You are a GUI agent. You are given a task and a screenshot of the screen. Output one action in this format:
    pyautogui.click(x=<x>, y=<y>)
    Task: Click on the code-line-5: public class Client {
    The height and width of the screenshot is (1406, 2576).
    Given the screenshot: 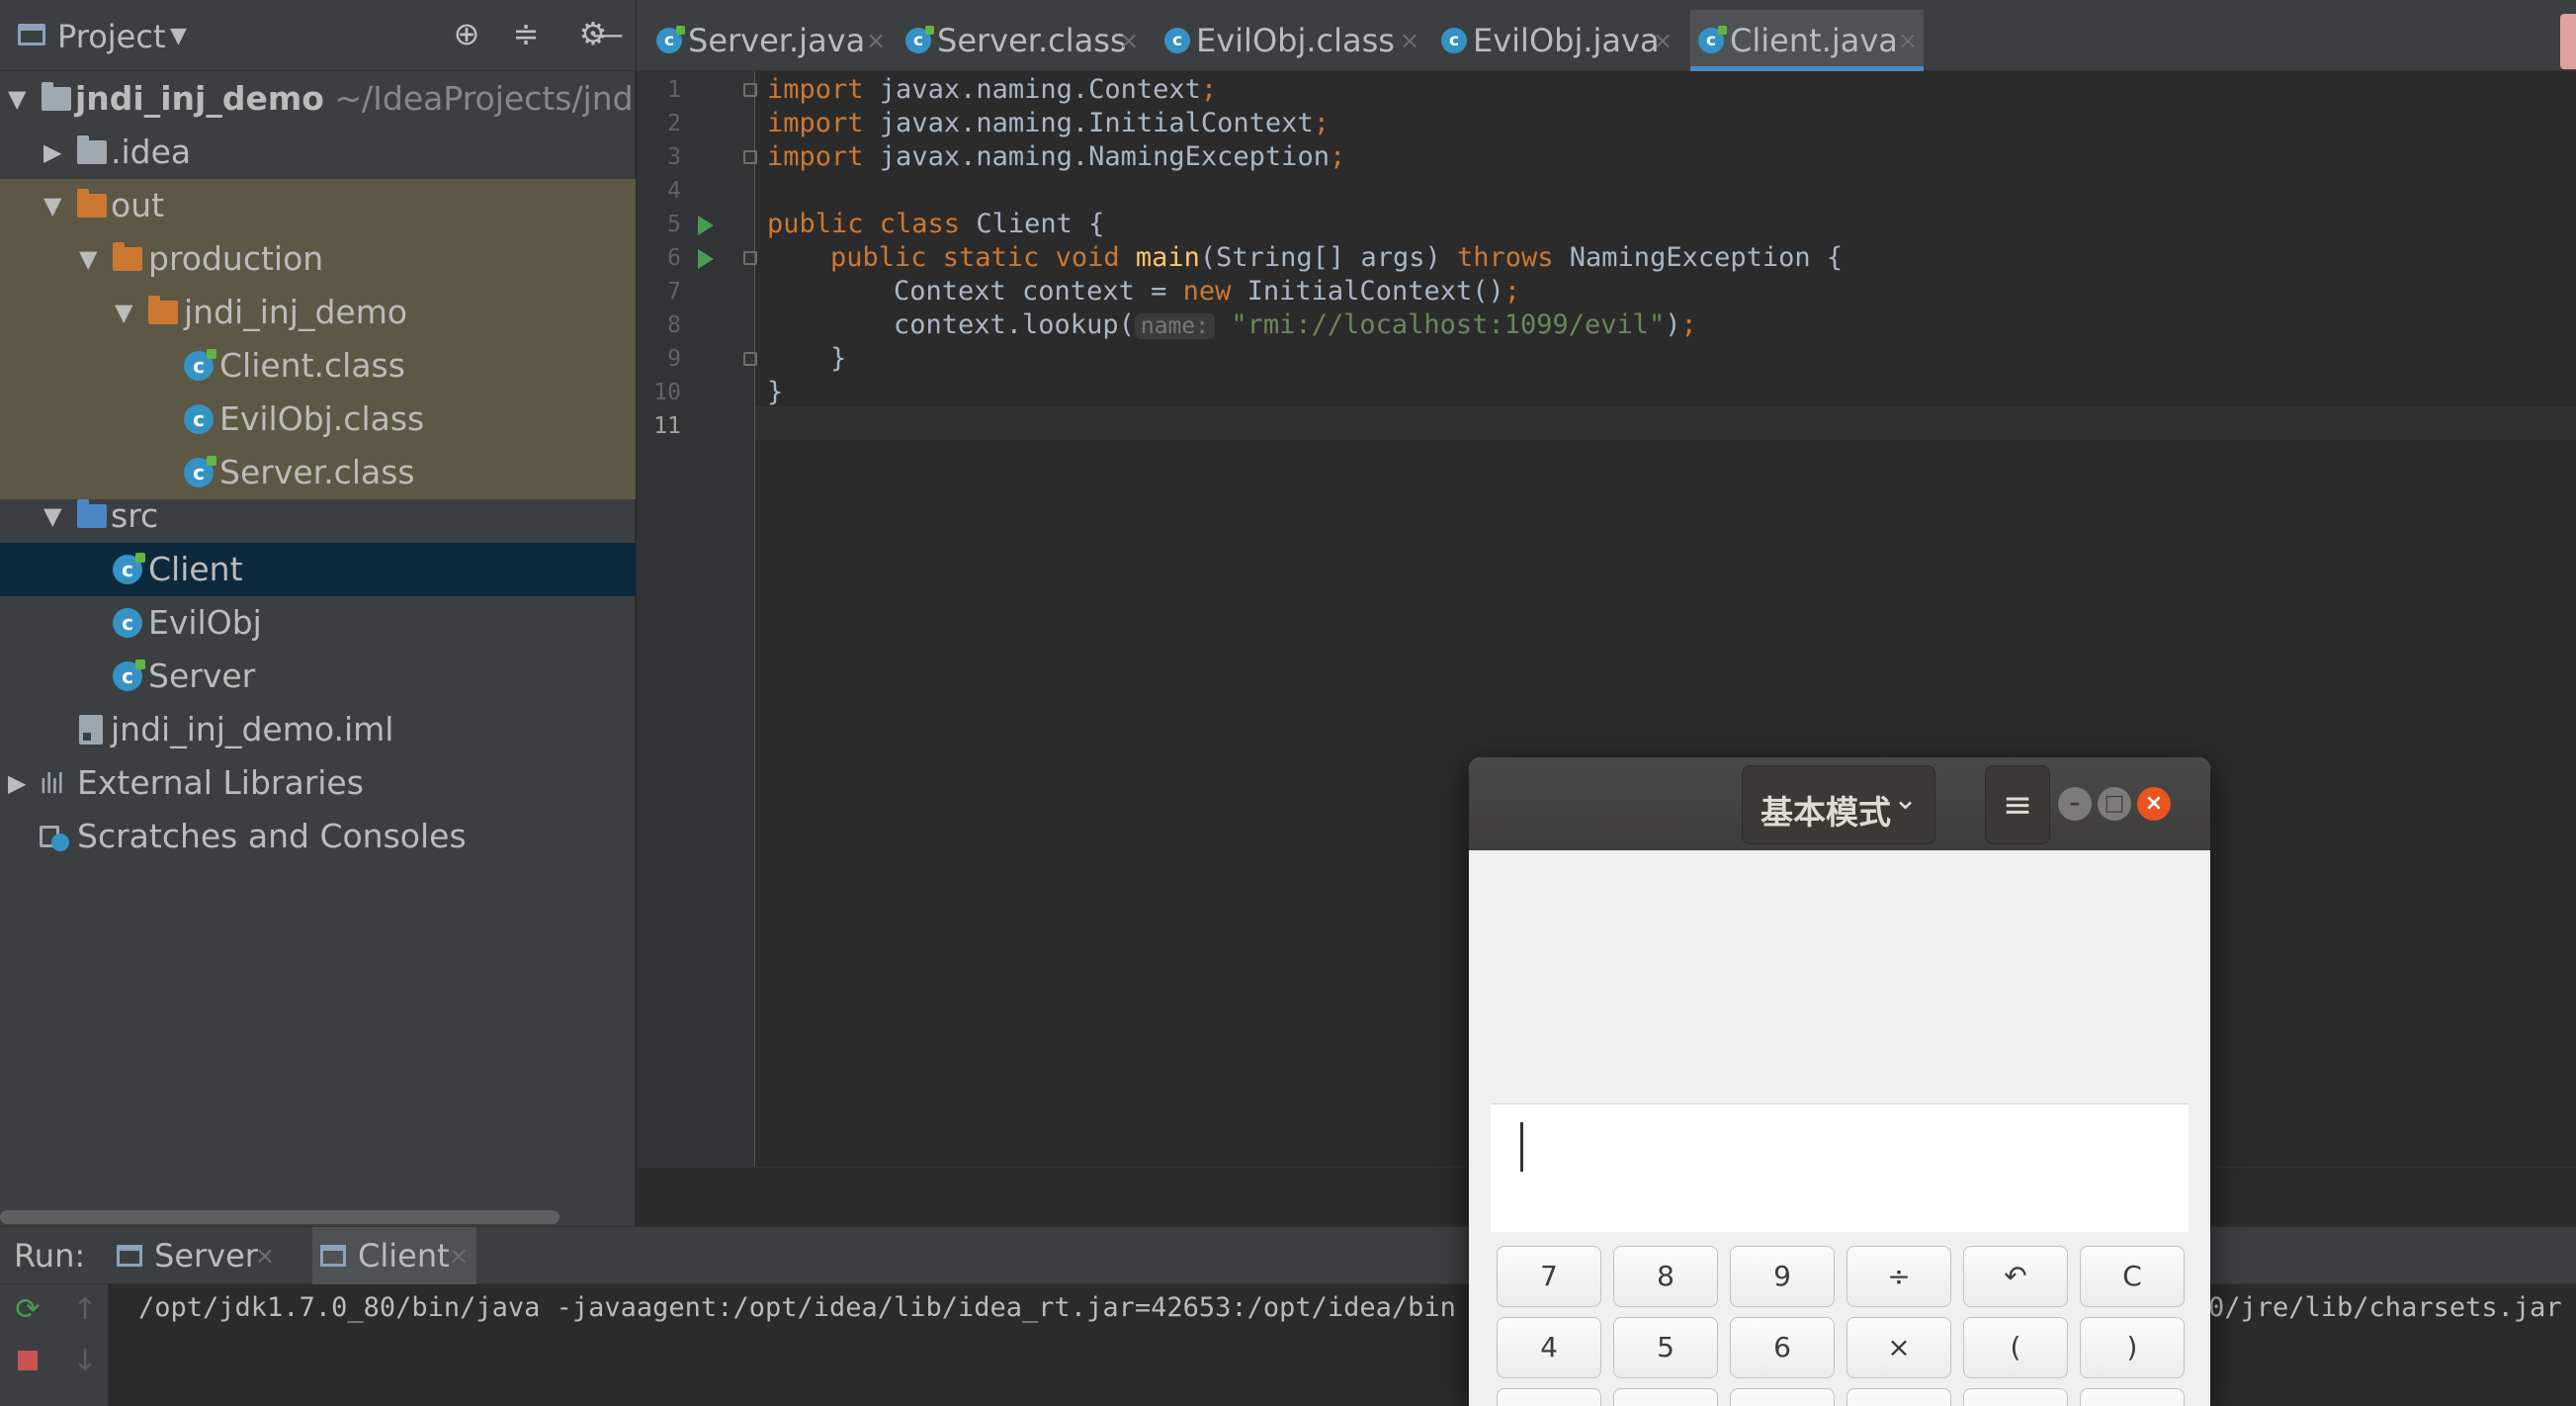 What is the action you would take?
    pyautogui.click(x=935, y=224)
    